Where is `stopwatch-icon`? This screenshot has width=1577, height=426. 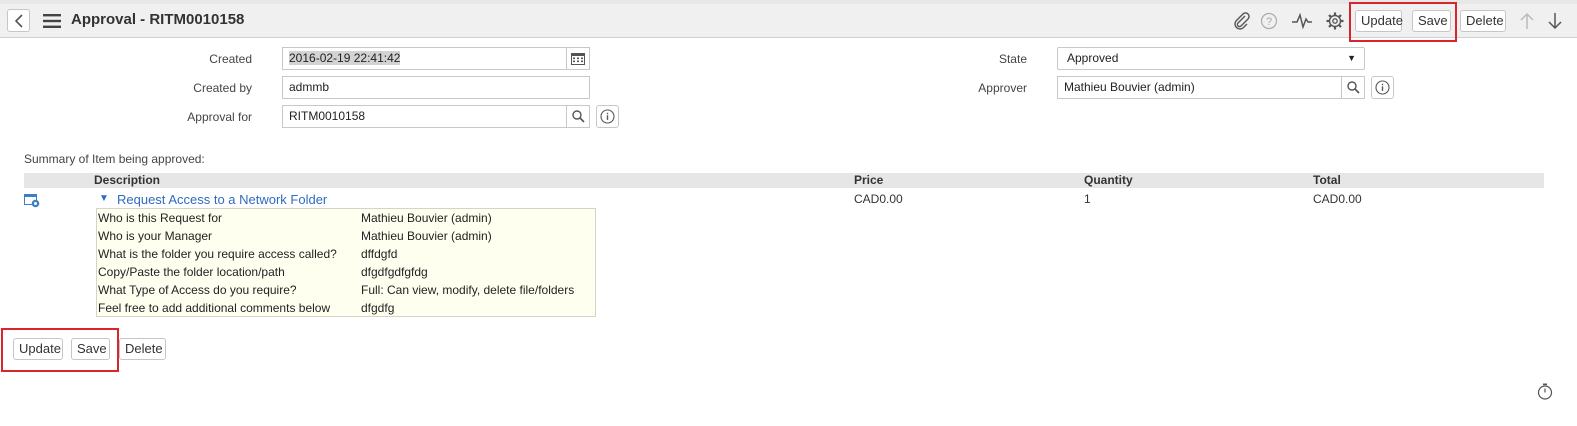 stopwatch-icon is located at coordinates (1545, 391).